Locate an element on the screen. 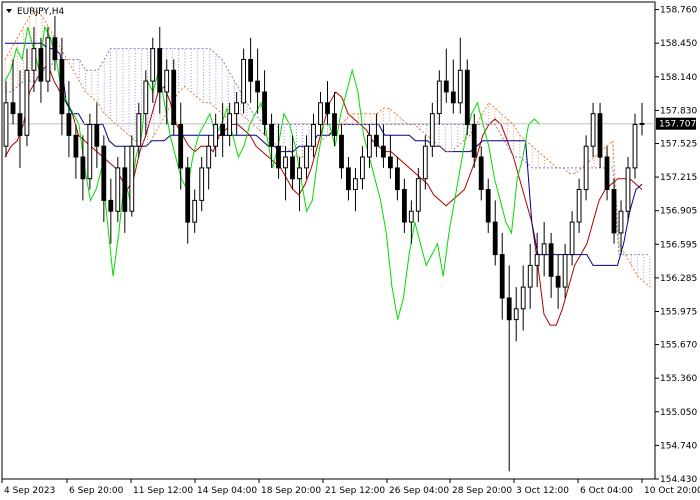 The height and width of the screenshot is (500, 700). y-tick-label: 155.670 is located at coordinates (678, 346).